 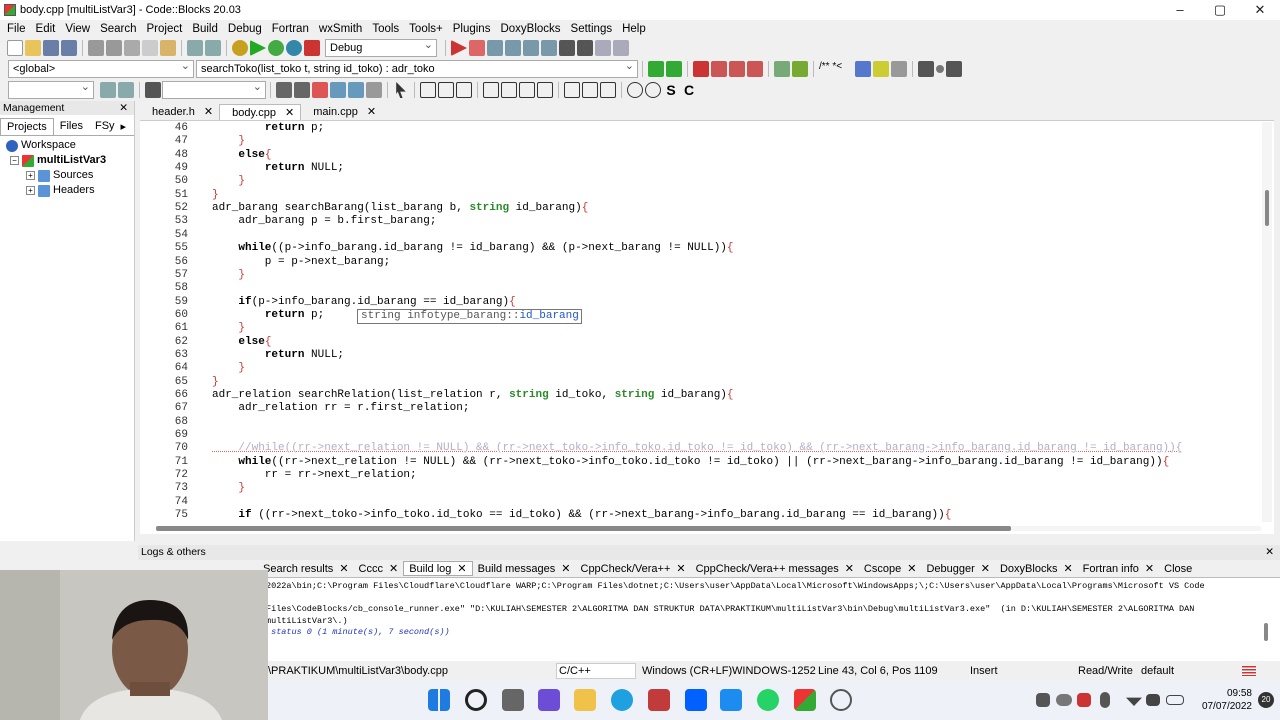 What do you see at coordinates (1266, 632) in the screenshot?
I see `log-scroll-thumb` at bounding box center [1266, 632].